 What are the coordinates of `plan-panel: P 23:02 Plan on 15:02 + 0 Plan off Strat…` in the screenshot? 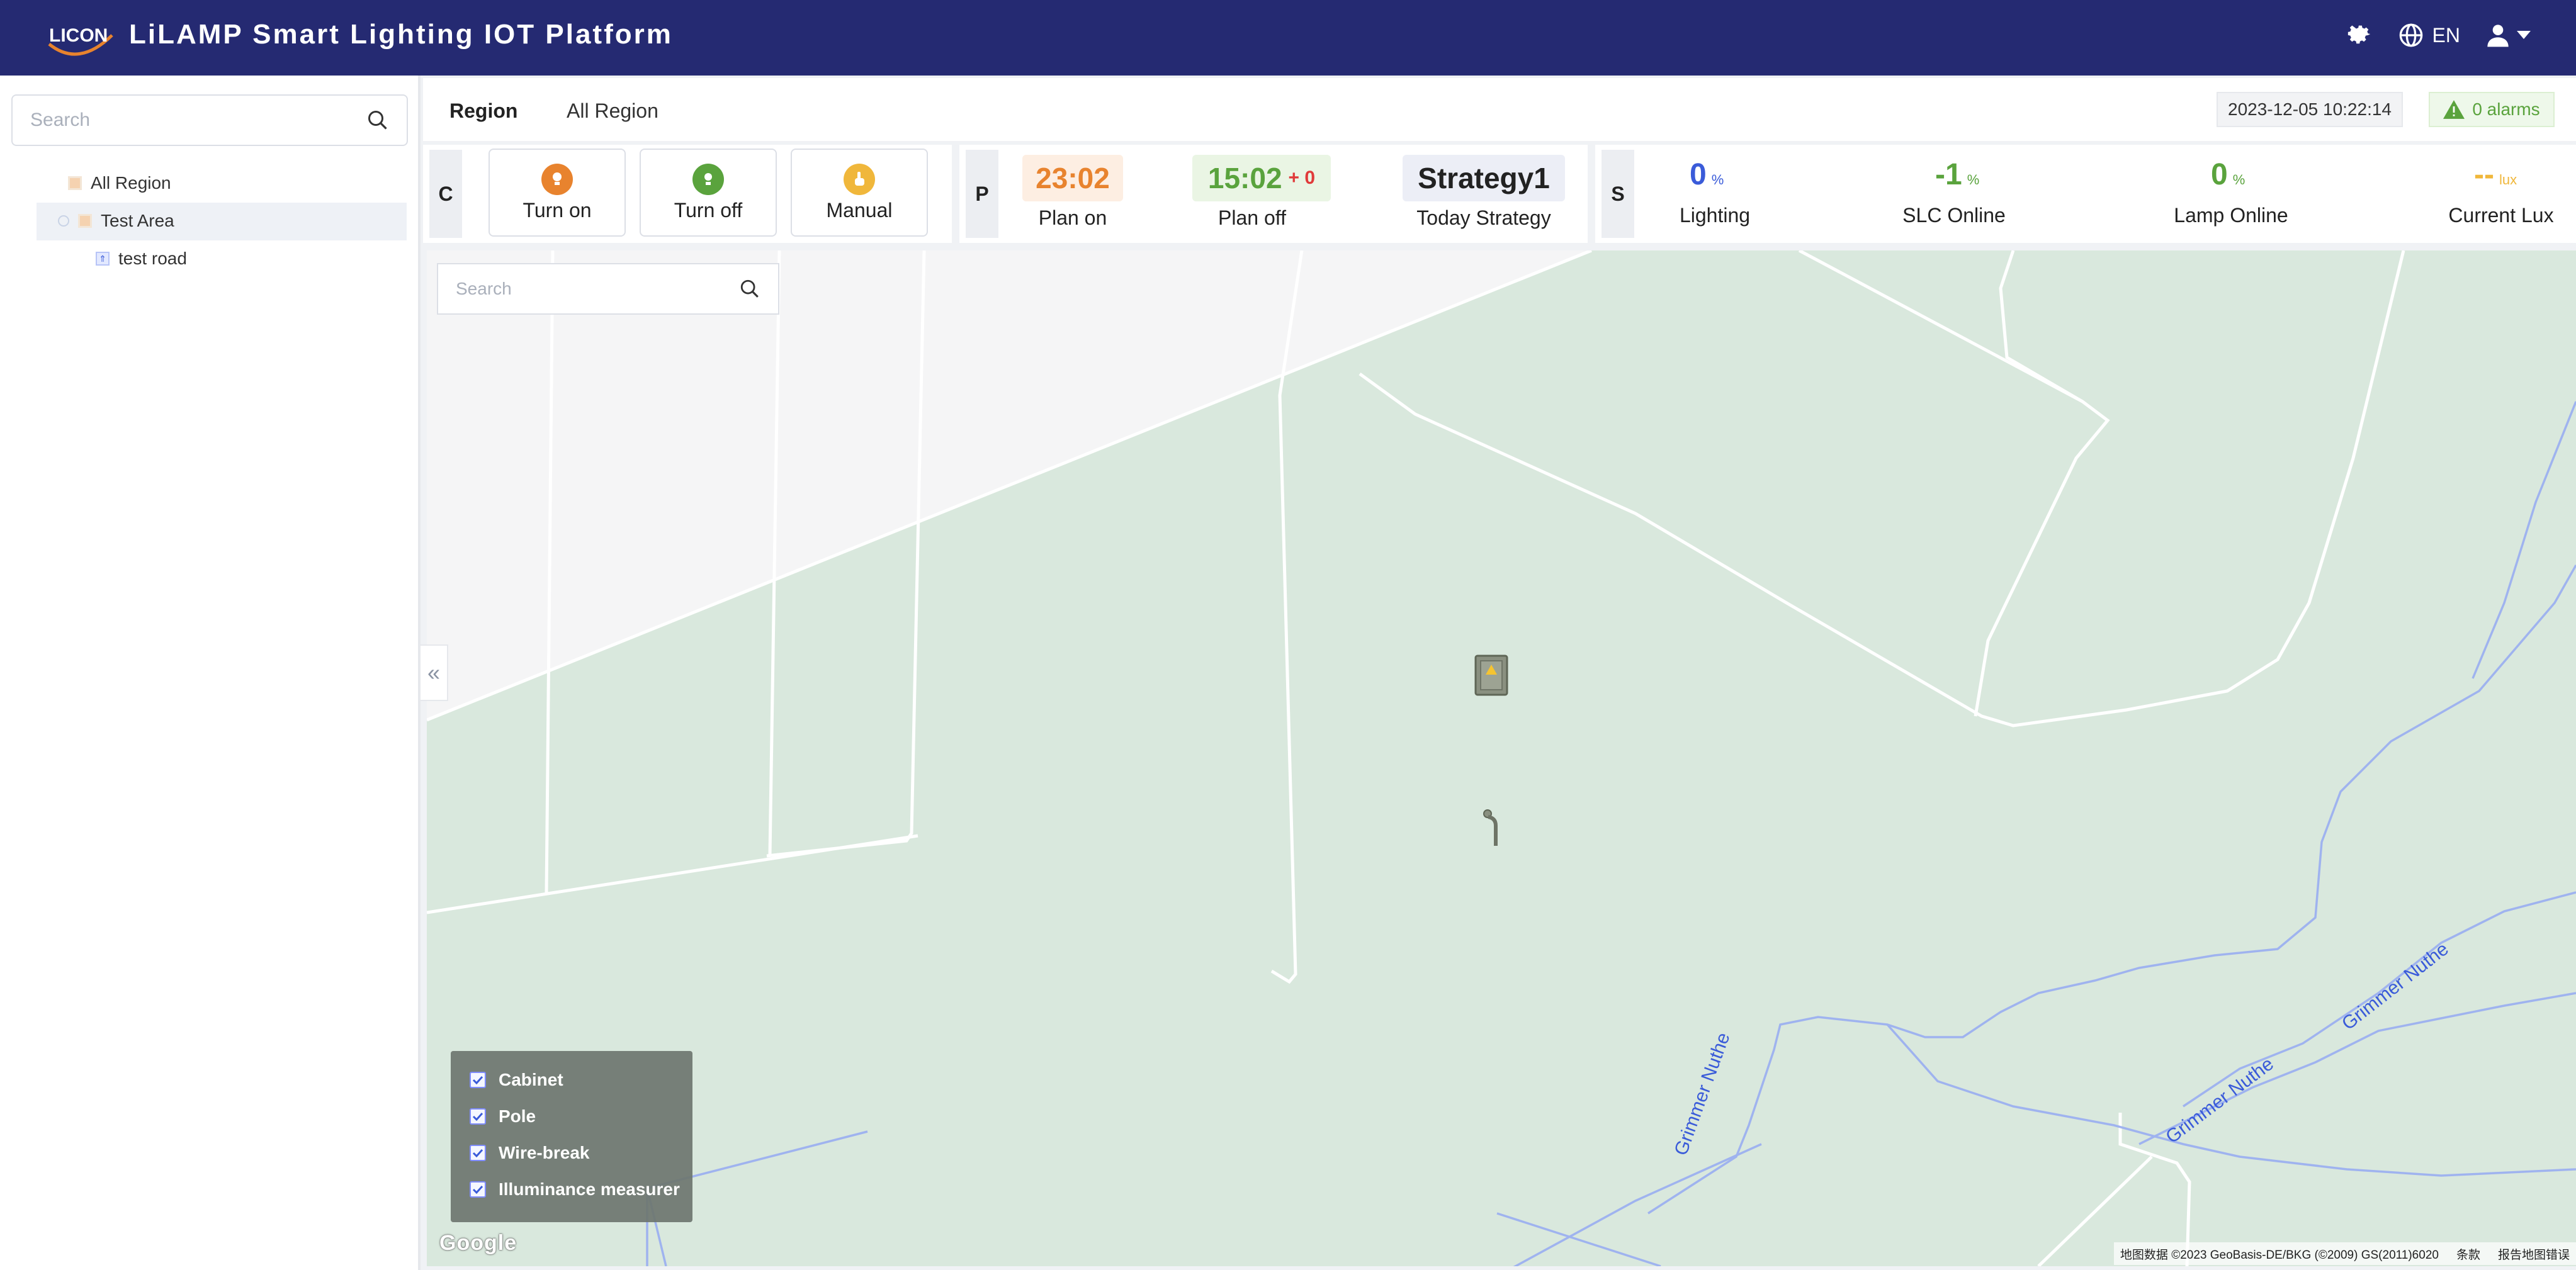 It's located at (1273, 194).